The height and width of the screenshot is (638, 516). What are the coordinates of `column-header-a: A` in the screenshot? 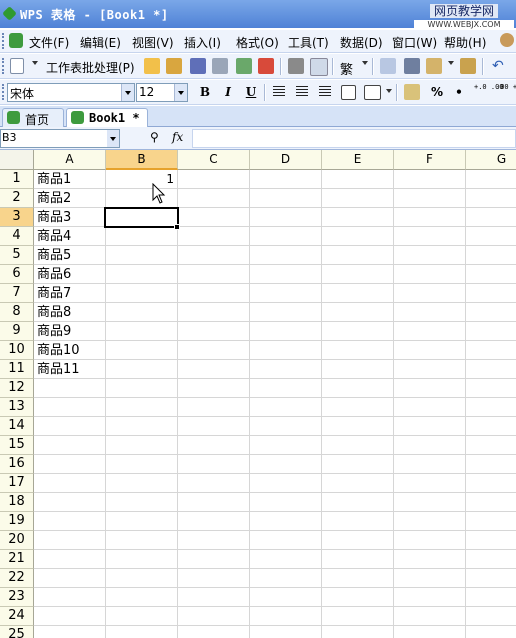 It's located at (70, 160).